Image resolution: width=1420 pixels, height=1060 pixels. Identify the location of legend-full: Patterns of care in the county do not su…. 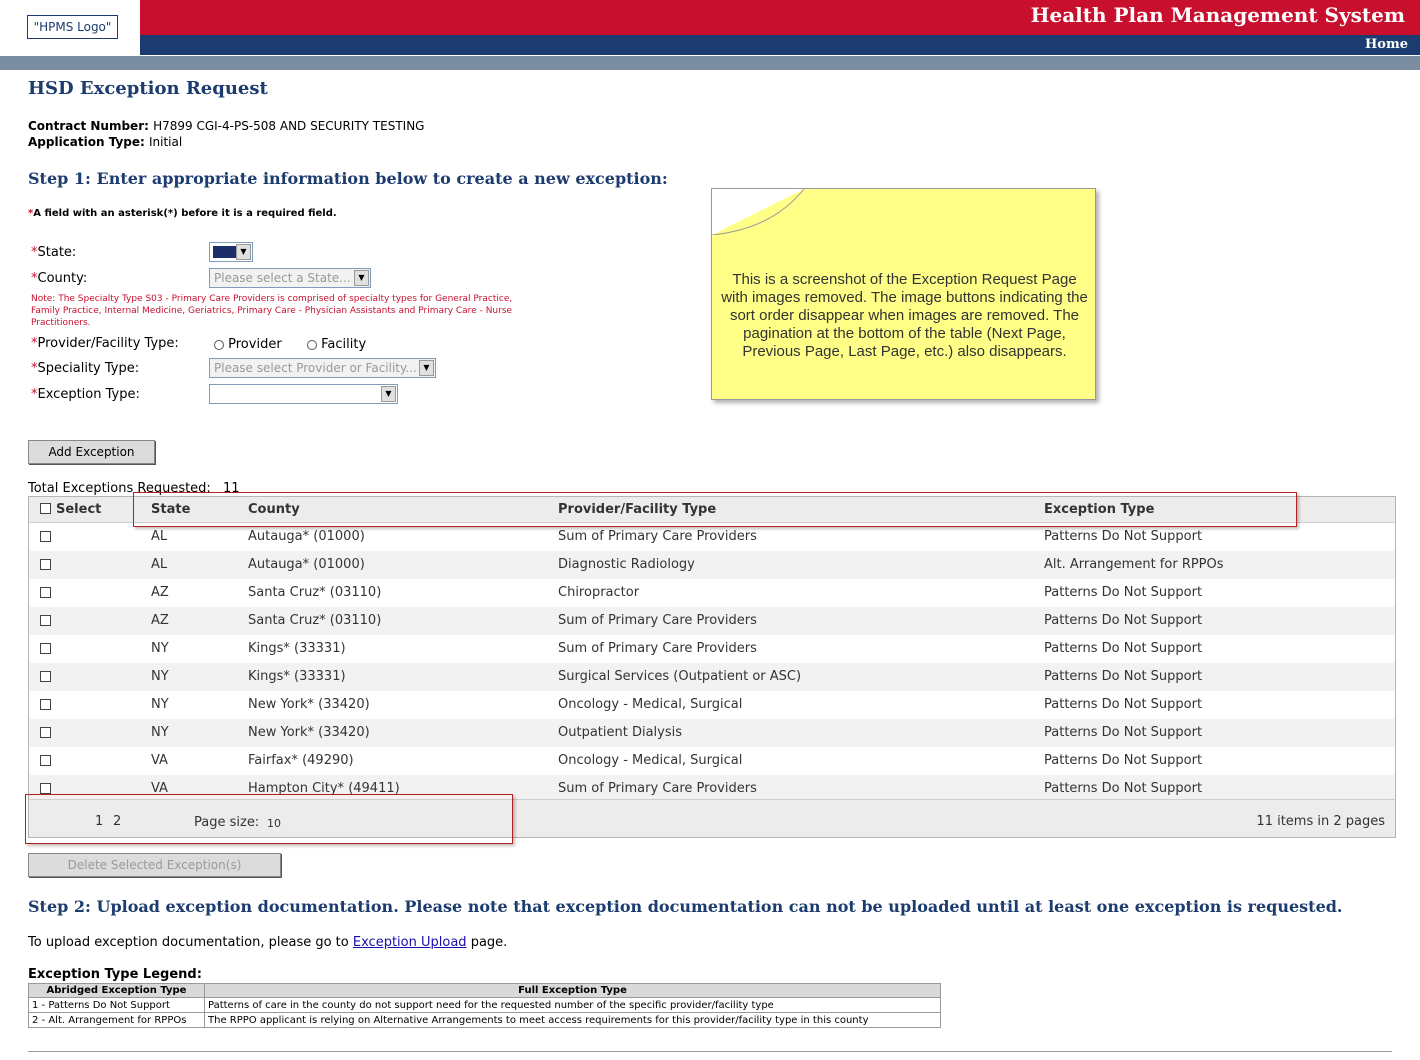
(572, 1005).